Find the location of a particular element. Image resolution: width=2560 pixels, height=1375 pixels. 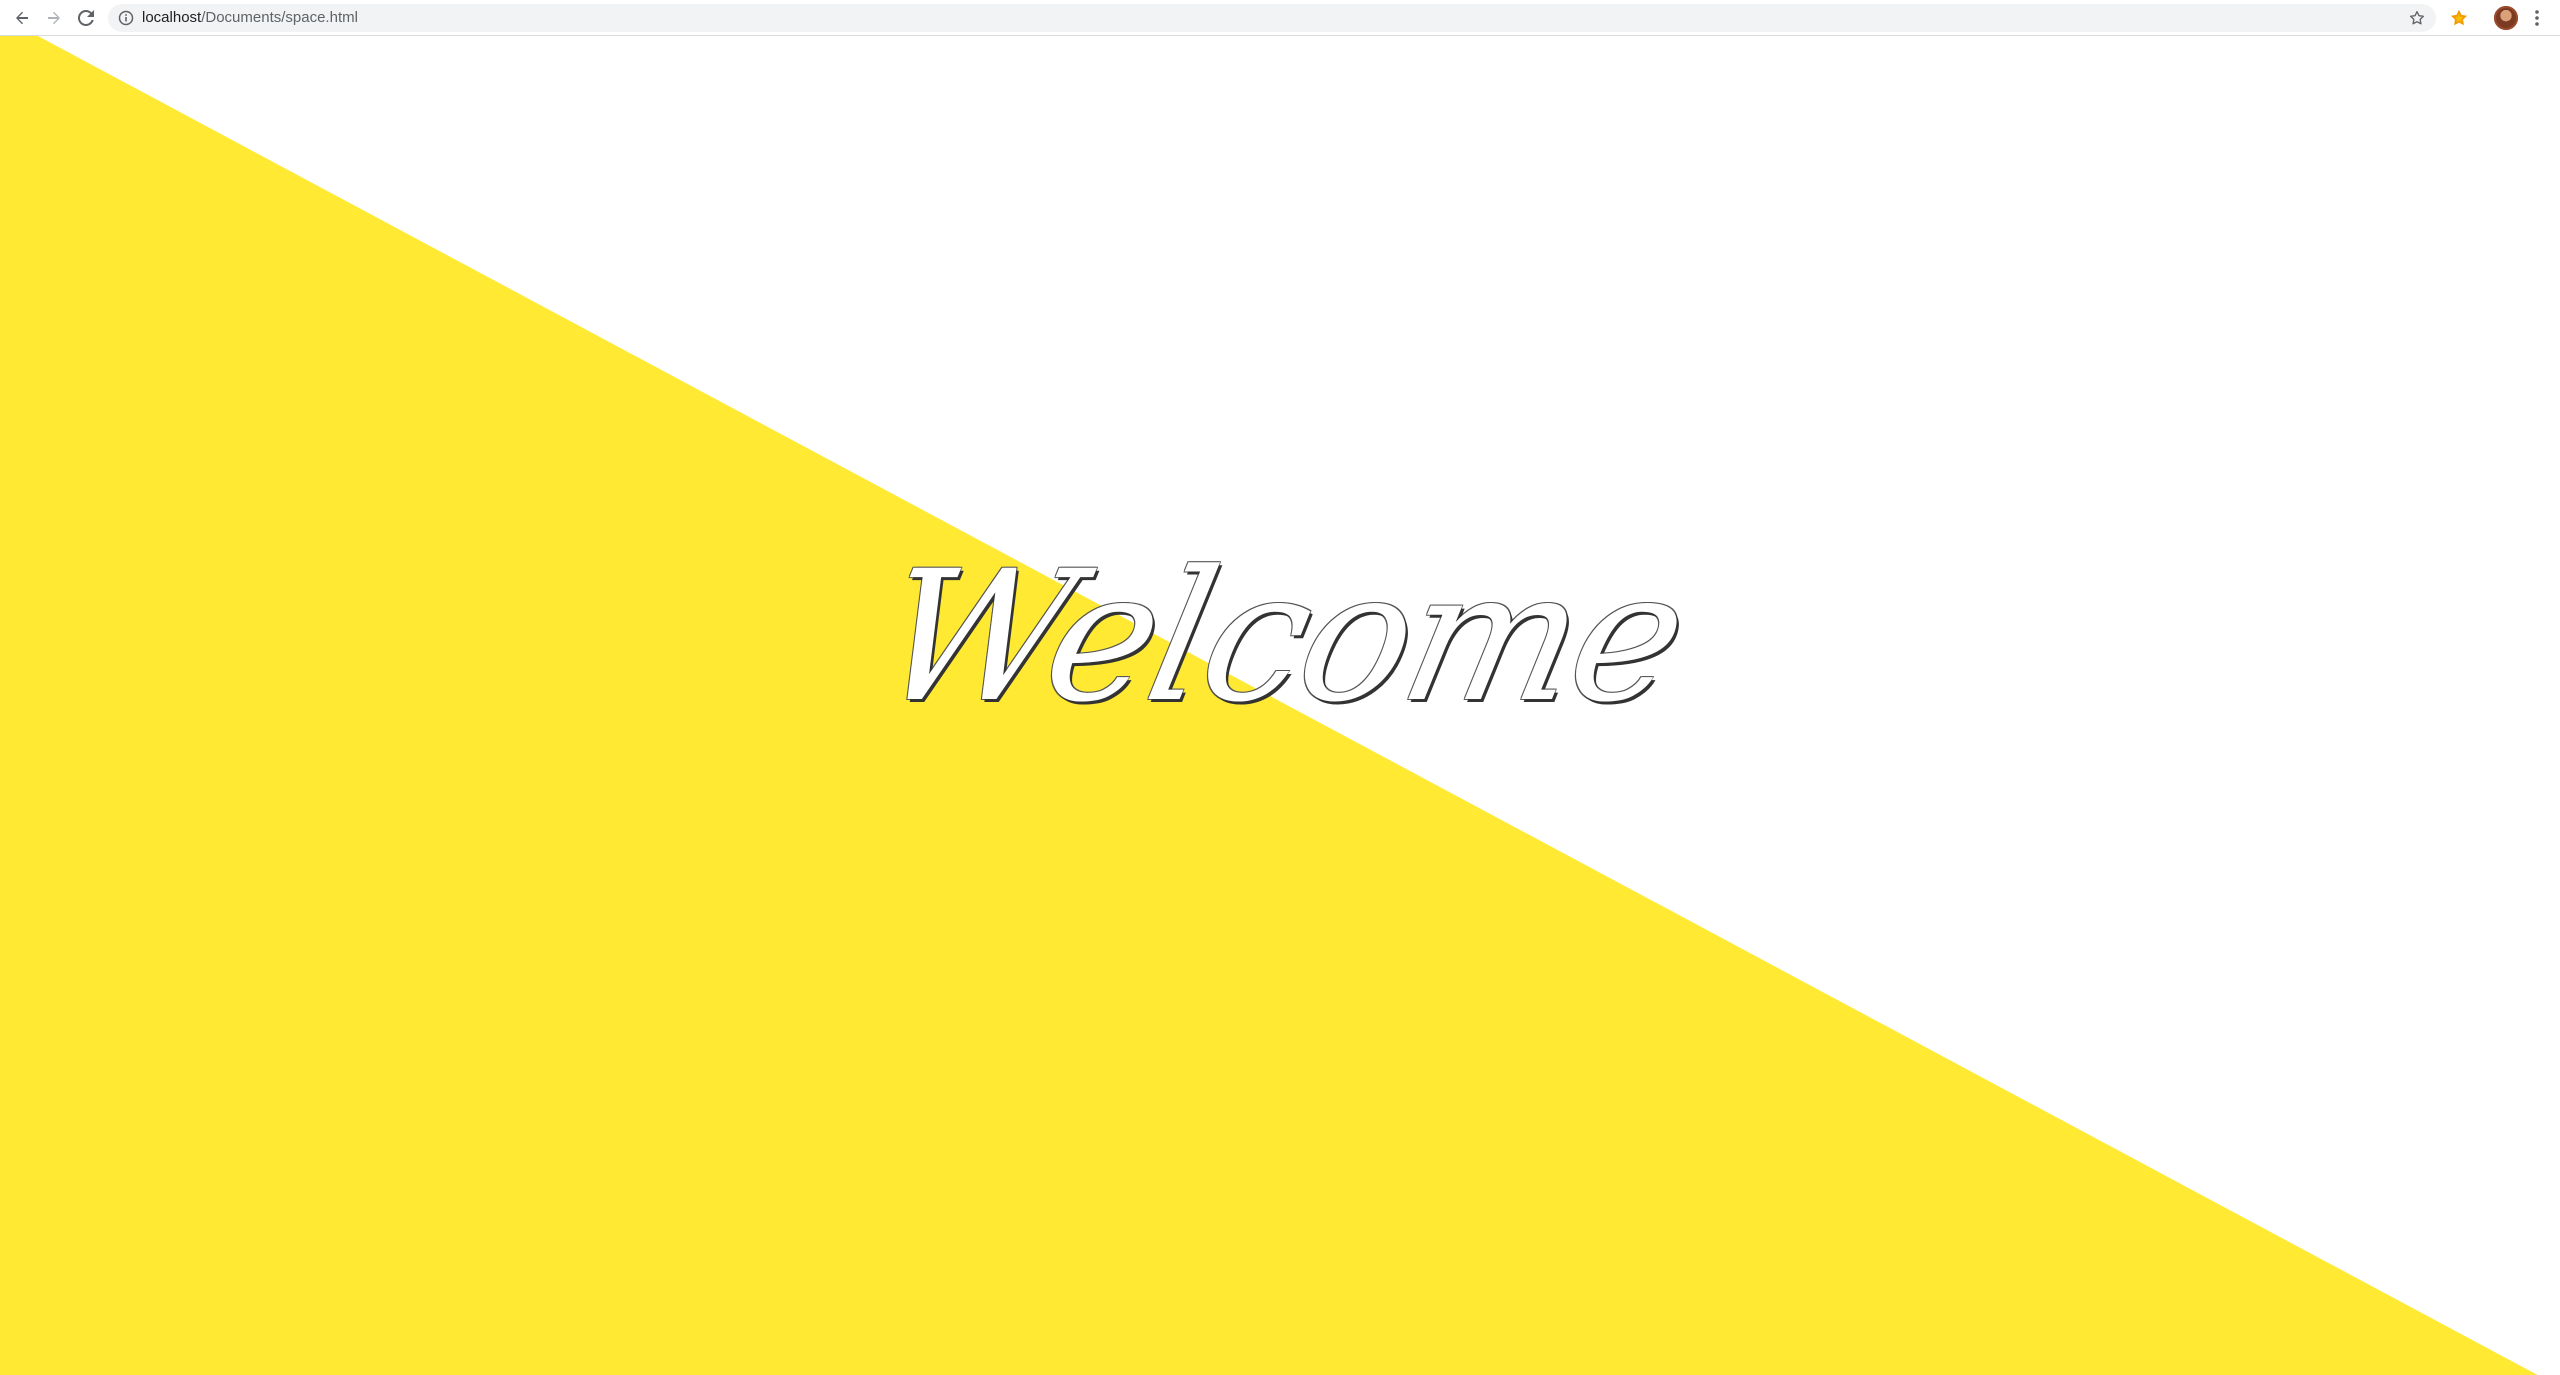

vertical-dots-icon is located at coordinates (2537, 18).